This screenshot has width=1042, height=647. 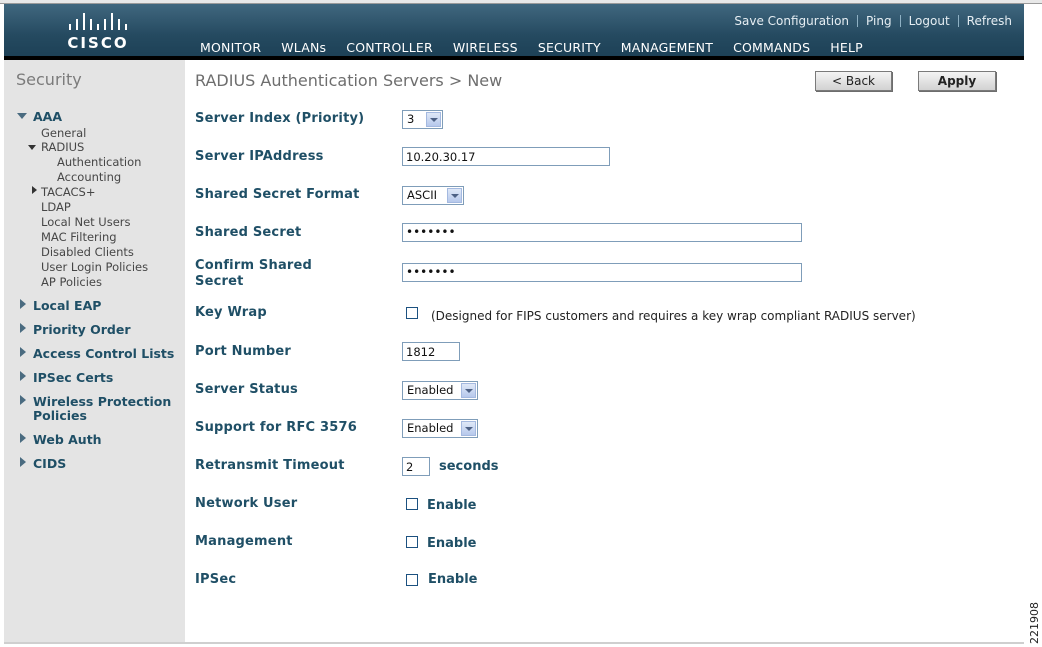 I want to click on sidebar-item-priority-order: Priority Order, so click(x=82, y=329).